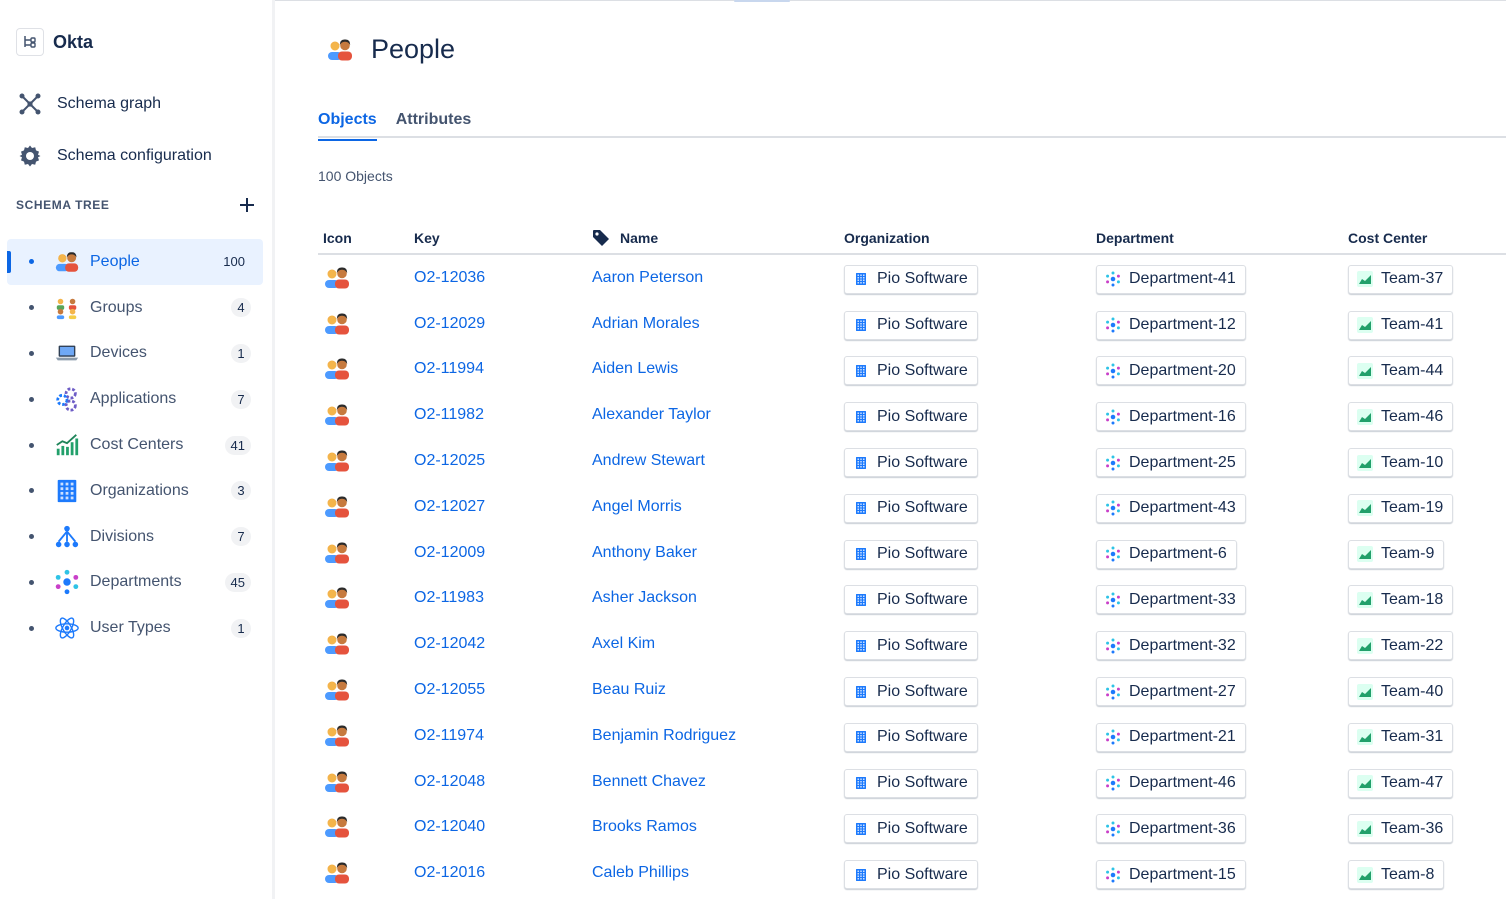 Image resolution: width=1506 pixels, height=899 pixels. Describe the element at coordinates (135, 491) in the screenshot. I see `tree-item-organizations: Organizations 3` at that location.